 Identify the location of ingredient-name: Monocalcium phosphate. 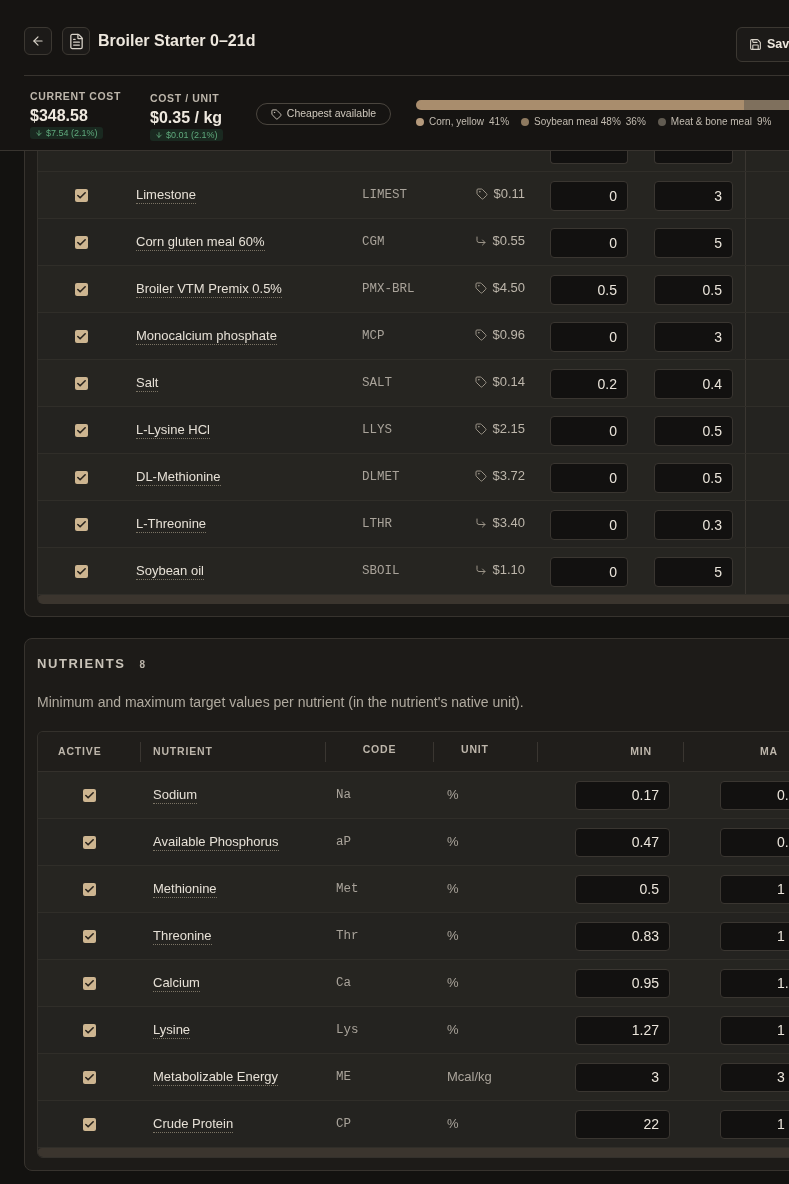
(206, 336).